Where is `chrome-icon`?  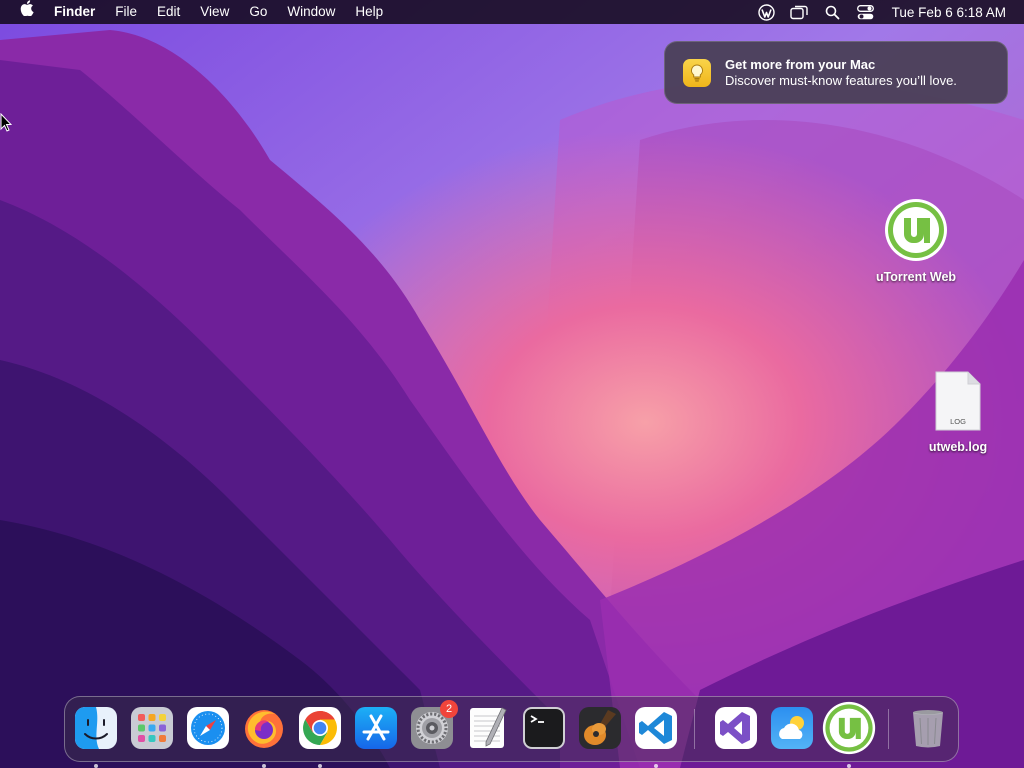 chrome-icon is located at coordinates (320, 728).